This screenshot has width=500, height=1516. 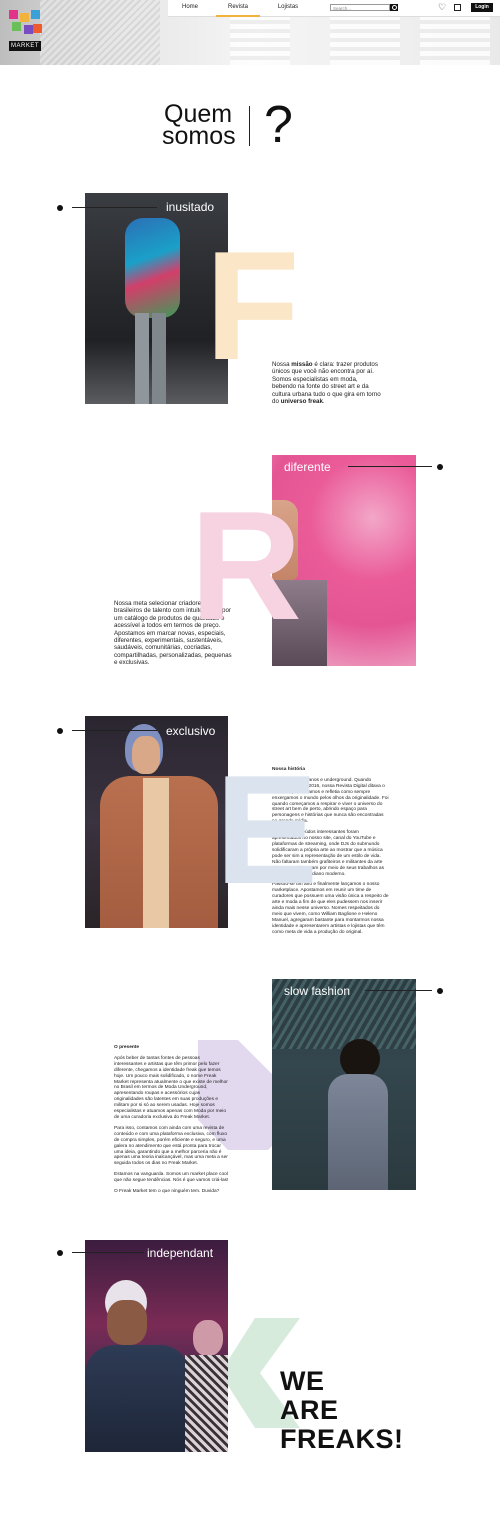 What do you see at coordinates (199, 136) in the screenshot?
I see `title-line-2: somos` at bounding box center [199, 136].